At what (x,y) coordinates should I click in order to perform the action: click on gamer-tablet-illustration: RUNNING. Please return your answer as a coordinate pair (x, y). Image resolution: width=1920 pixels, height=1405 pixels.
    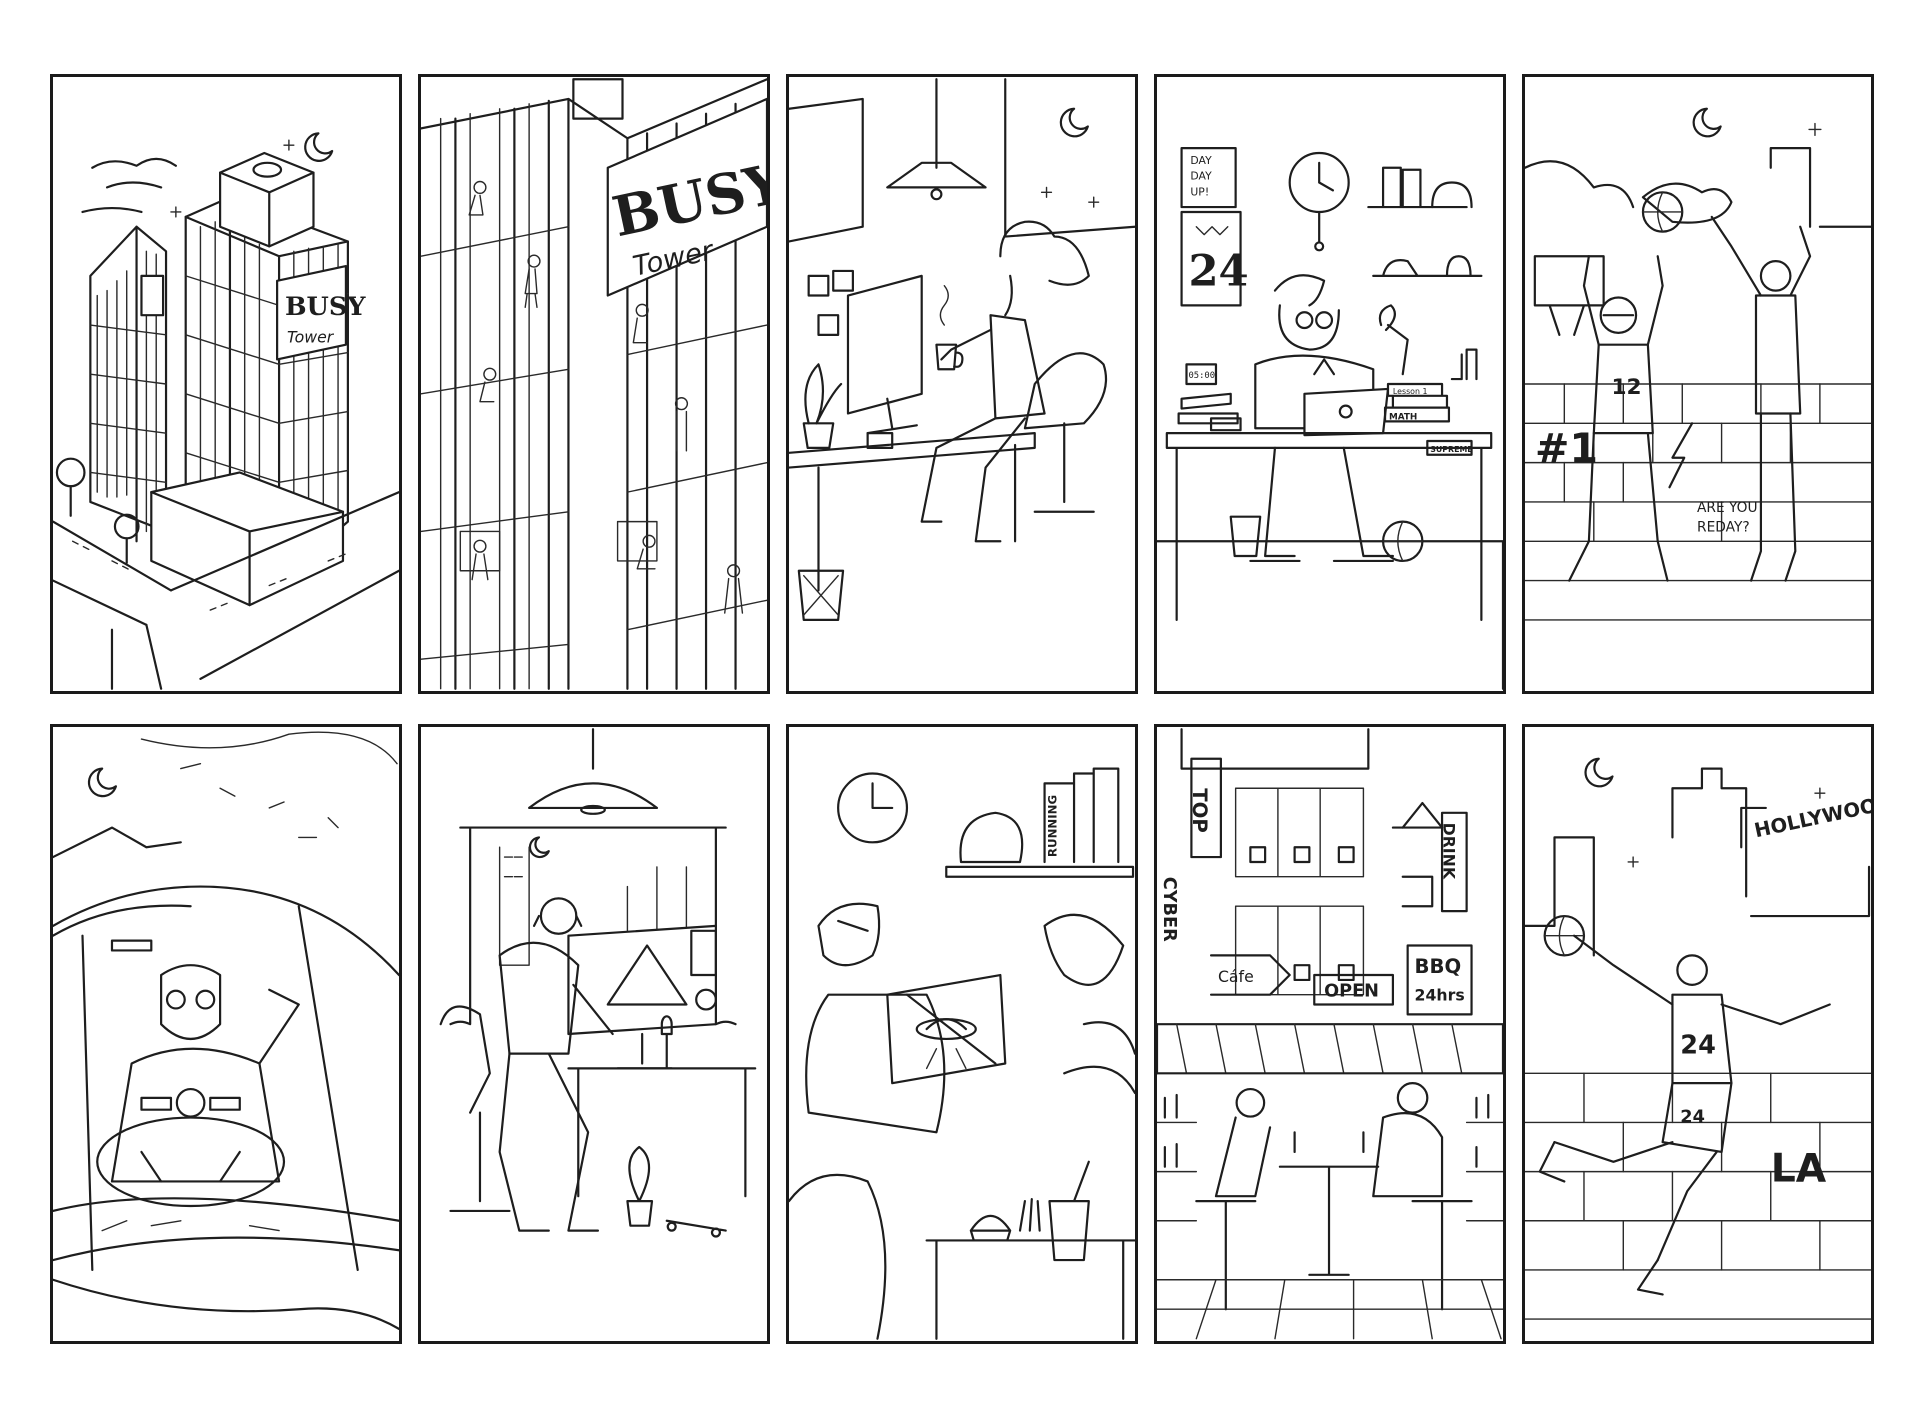
    Looking at the image, I should click on (962, 1034).